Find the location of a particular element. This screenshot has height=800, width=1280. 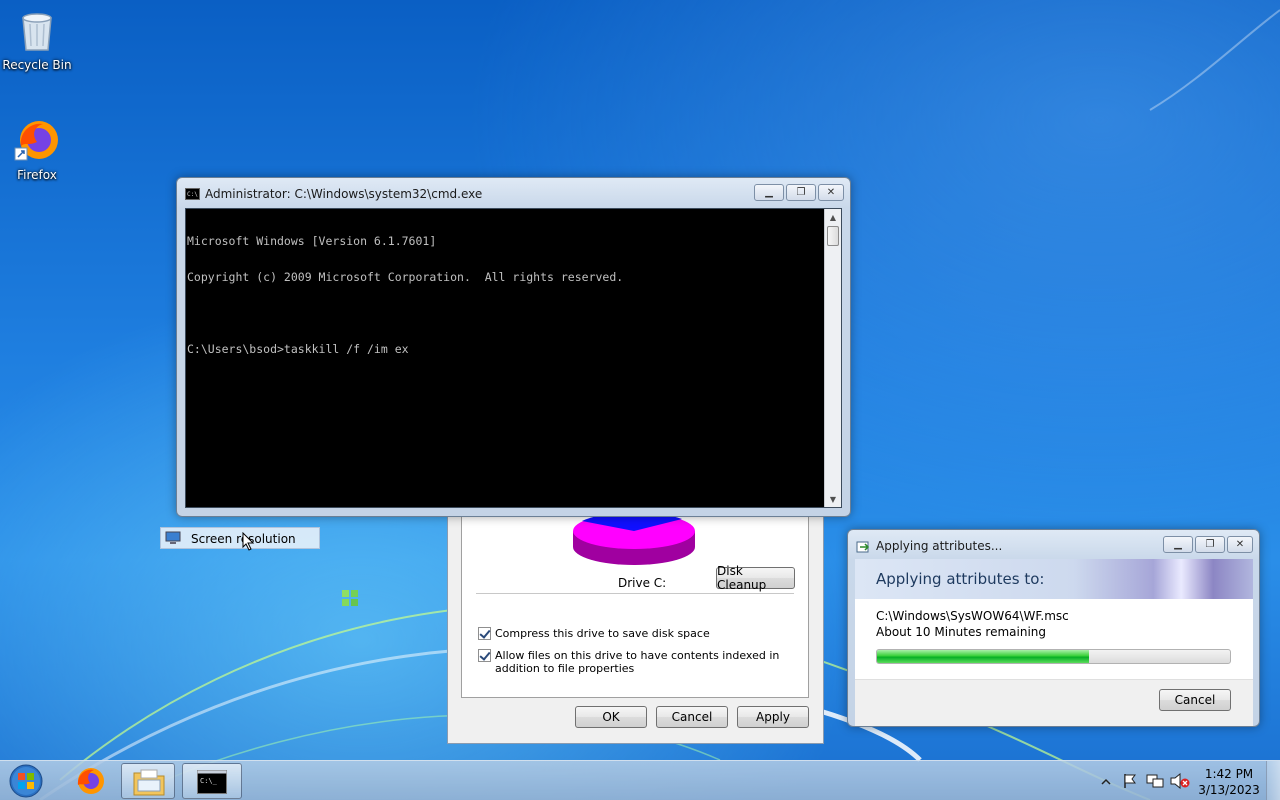

taskbar-cmd: C:\_ is located at coordinates (212, 781).